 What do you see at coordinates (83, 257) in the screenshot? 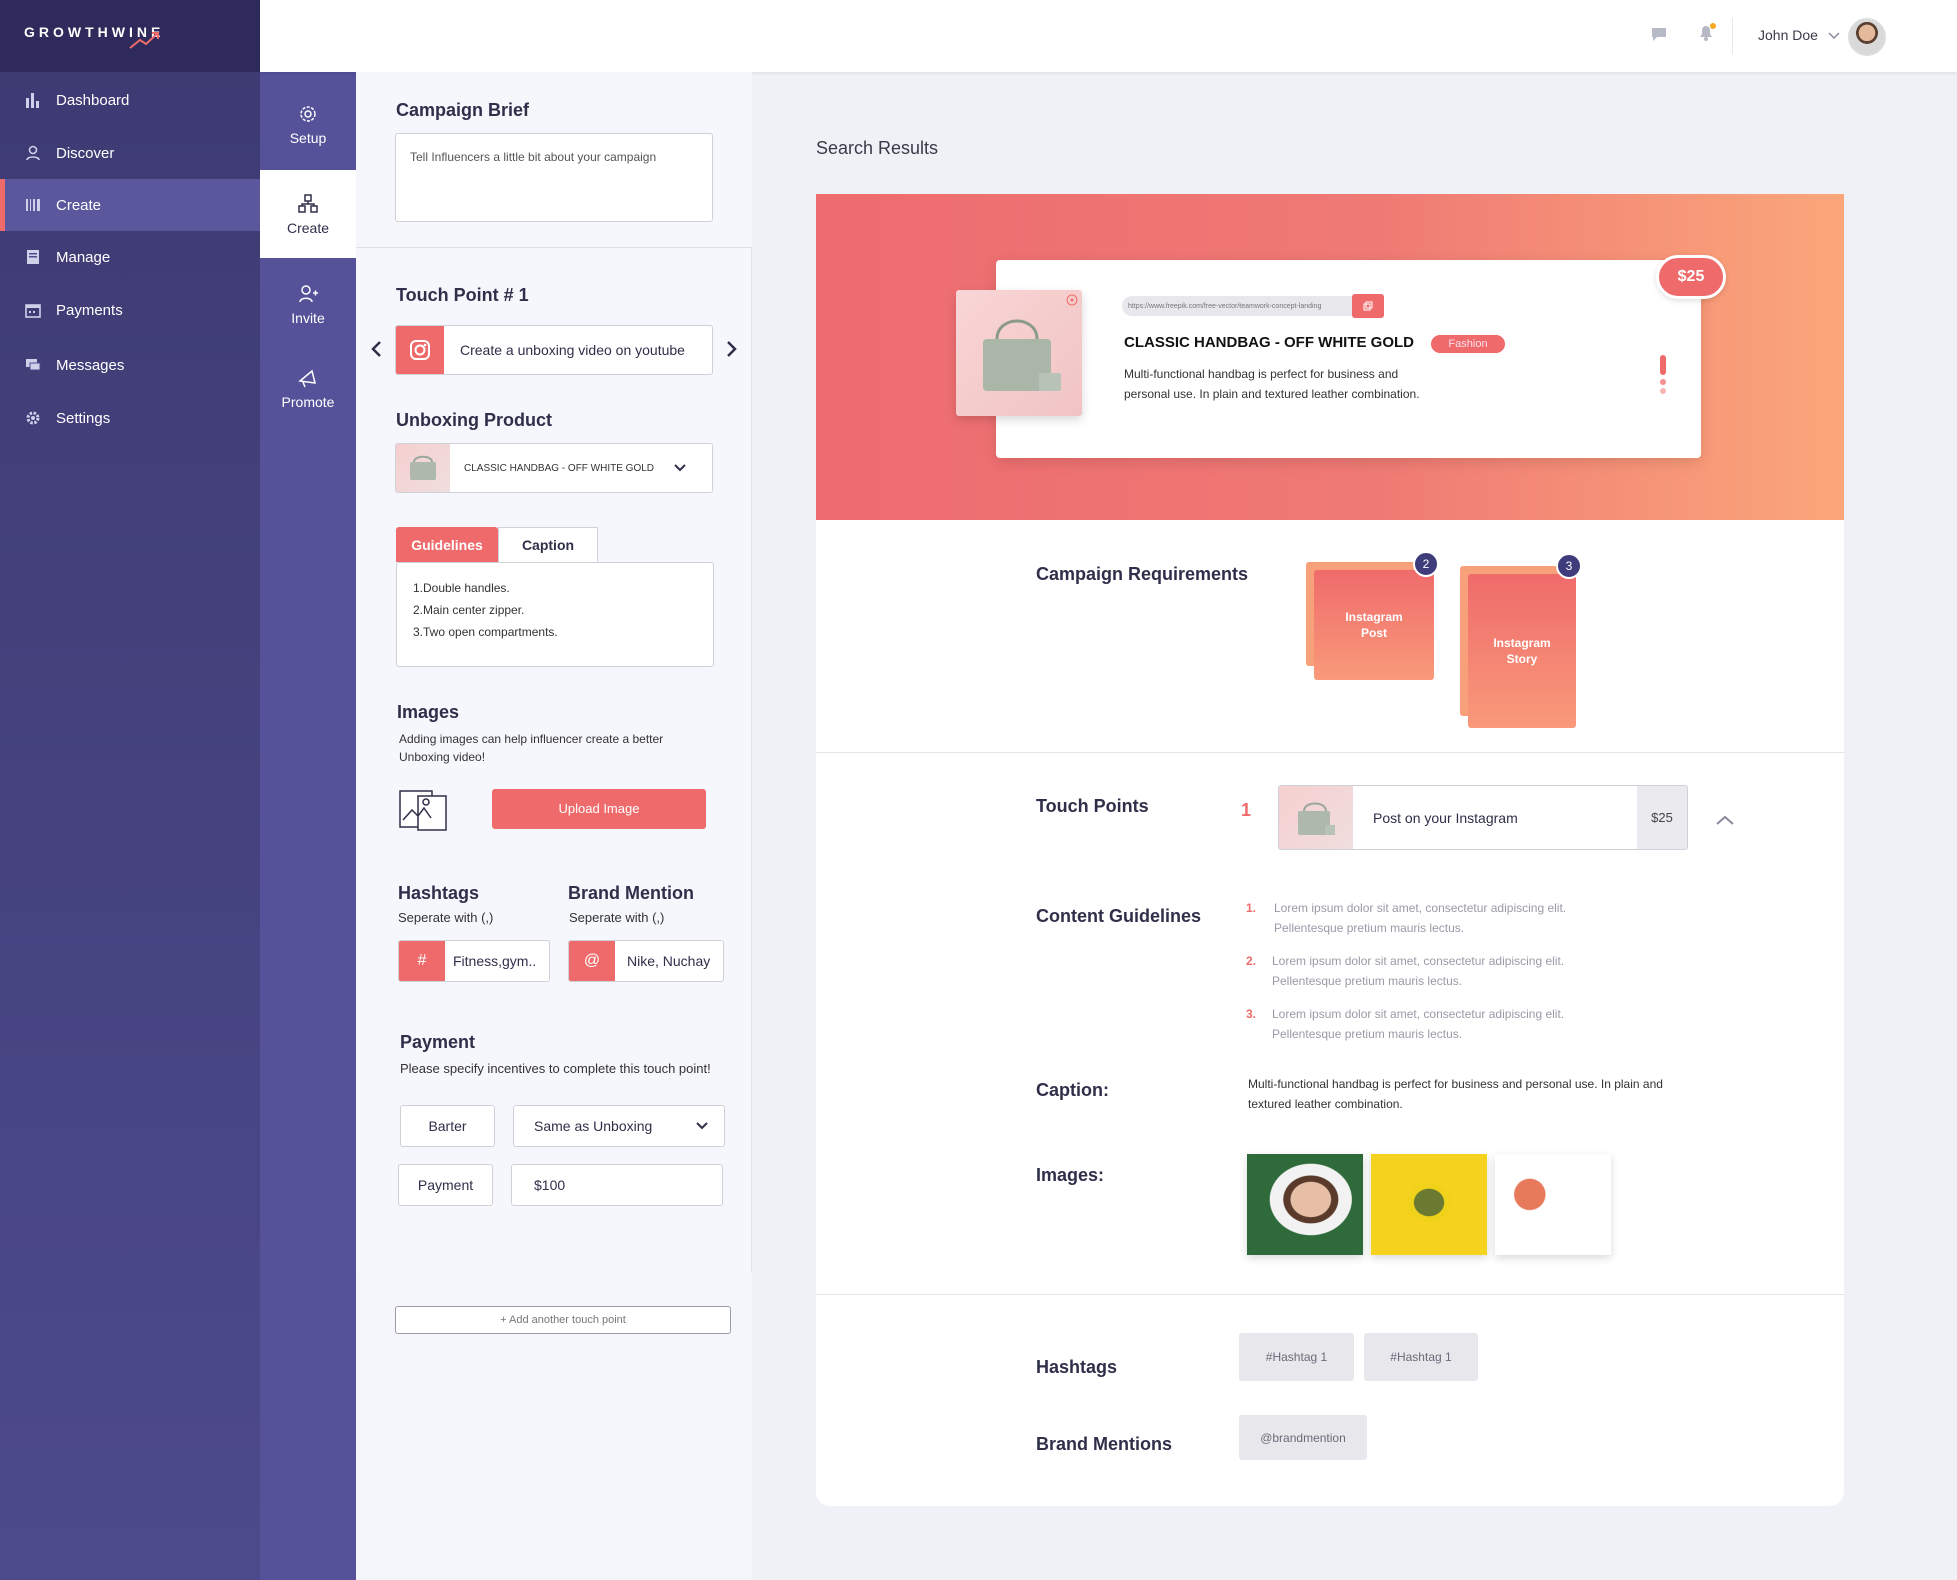
I see `sidebar-item-label: Manage` at bounding box center [83, 257].